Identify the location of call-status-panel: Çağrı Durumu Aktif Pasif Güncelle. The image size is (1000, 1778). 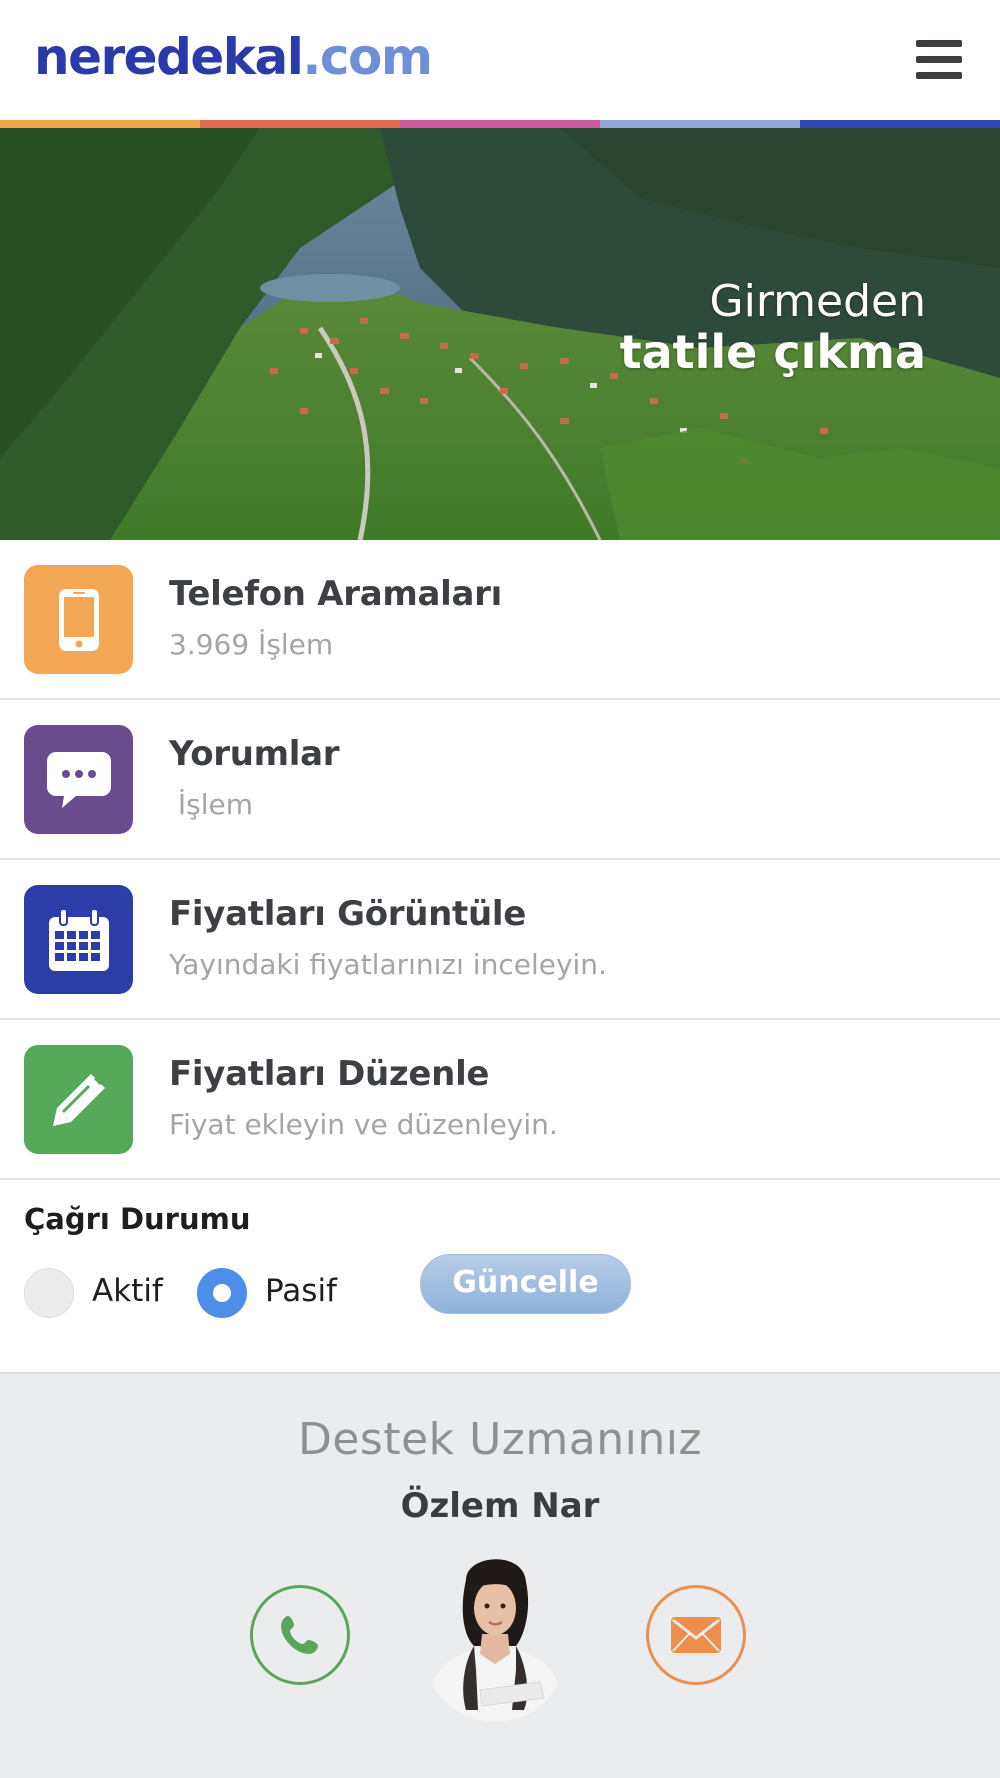
(500, 1277).